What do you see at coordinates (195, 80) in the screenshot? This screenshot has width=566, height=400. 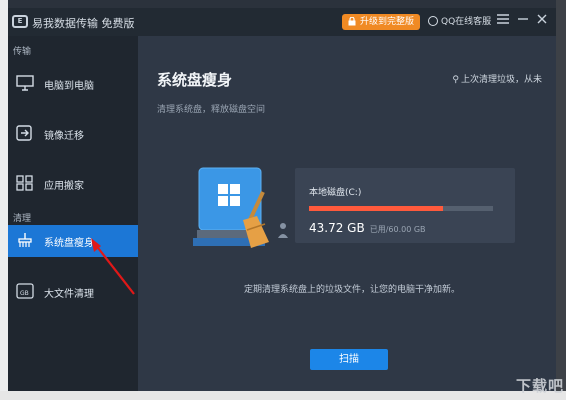 I see `page-title: 系统盘瘦身` at bounding box center [195, 80].